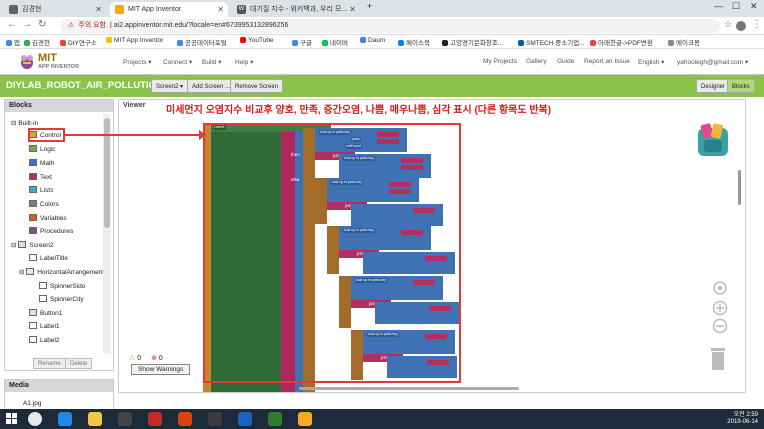 The width and height of the screenshot is (764, 429). What do you see at coordinates (48, 218) in the screenshot?
I see `block-category-variables: Variables` at bounding box center [48, 218].